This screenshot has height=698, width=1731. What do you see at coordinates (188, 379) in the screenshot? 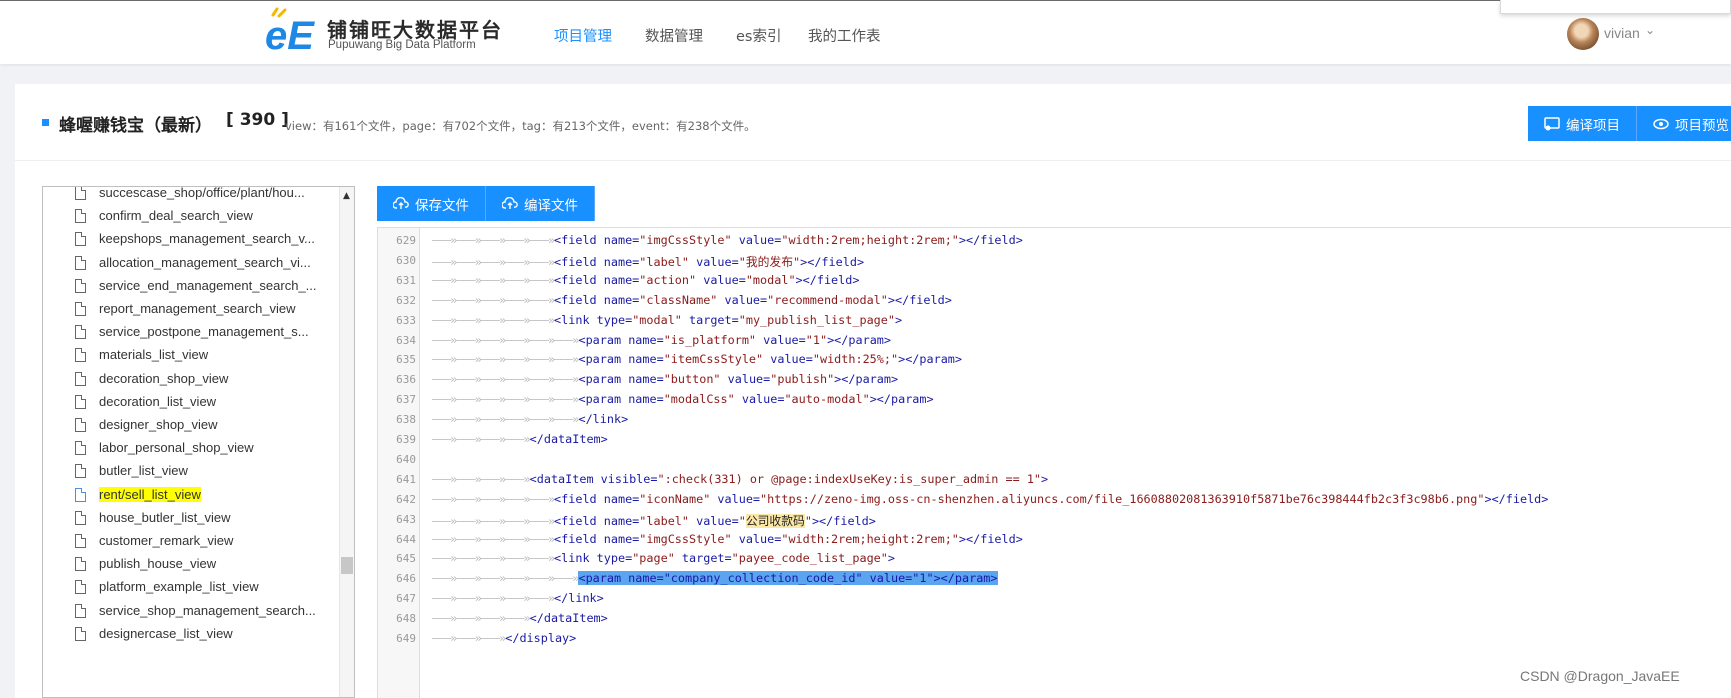
I see `tree-item: decoration_shop_view` at bounding box center [188, 379].